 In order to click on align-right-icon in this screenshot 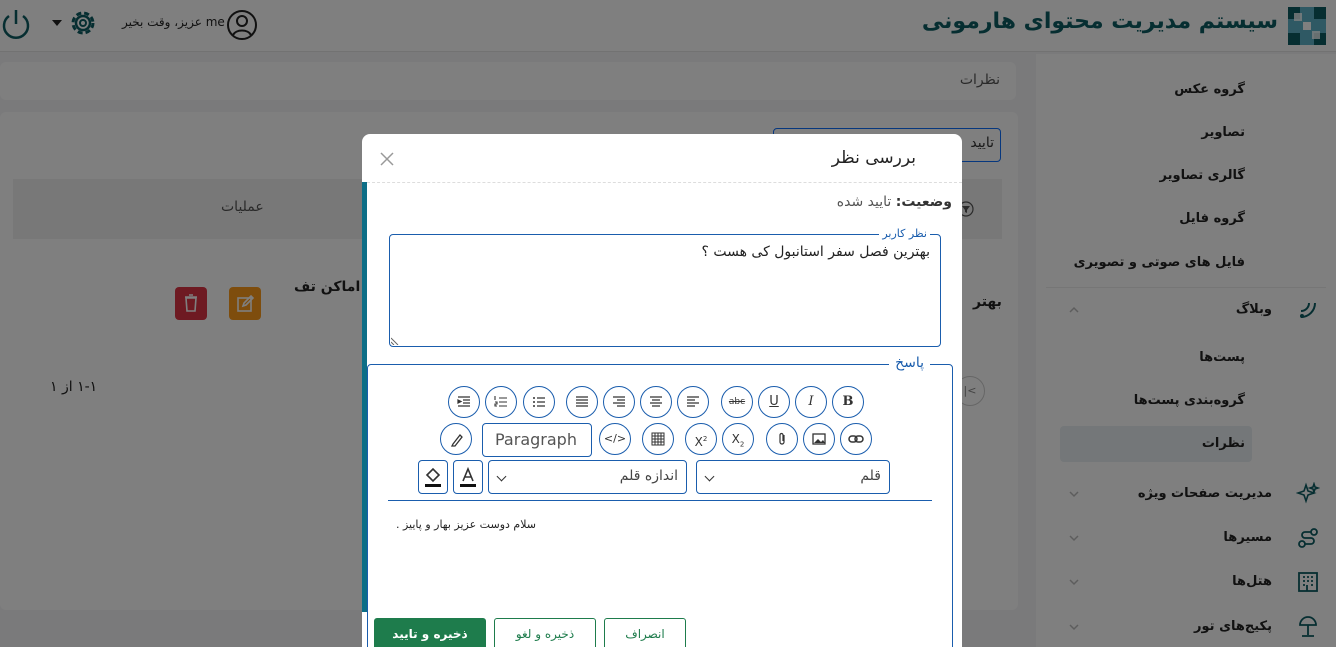, I will do `click(619, 401)`.